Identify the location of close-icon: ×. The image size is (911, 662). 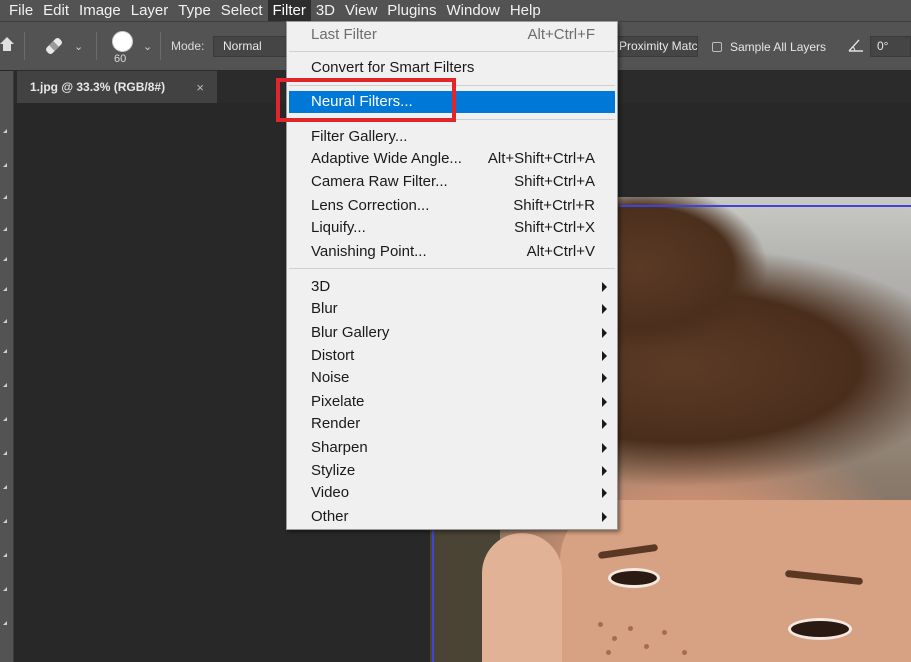
(200, 87).